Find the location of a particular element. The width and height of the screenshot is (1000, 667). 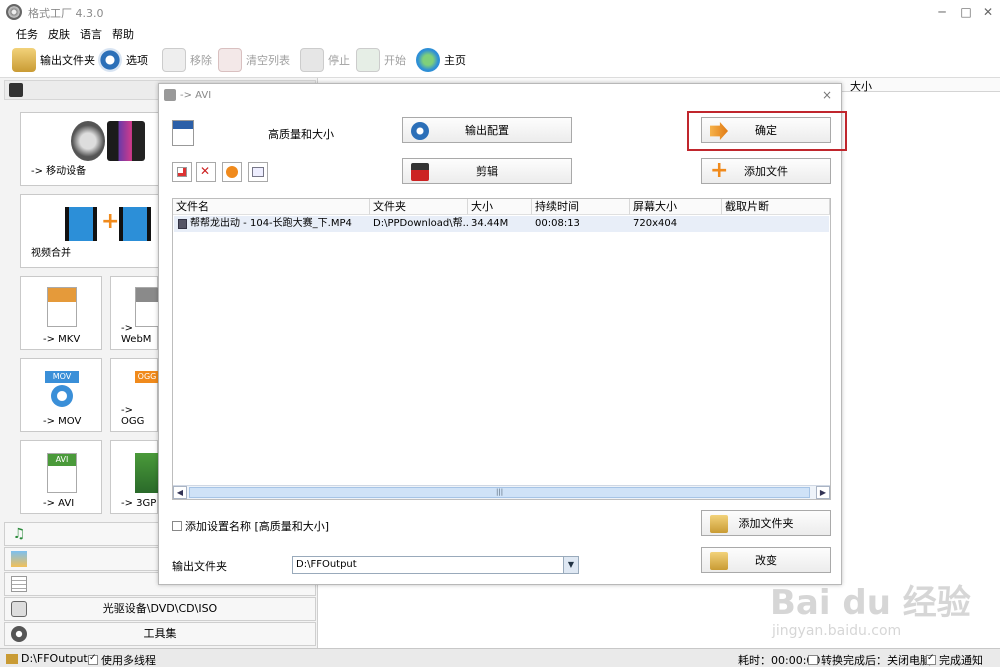

clear-icon is located at coordinates (230, 60).